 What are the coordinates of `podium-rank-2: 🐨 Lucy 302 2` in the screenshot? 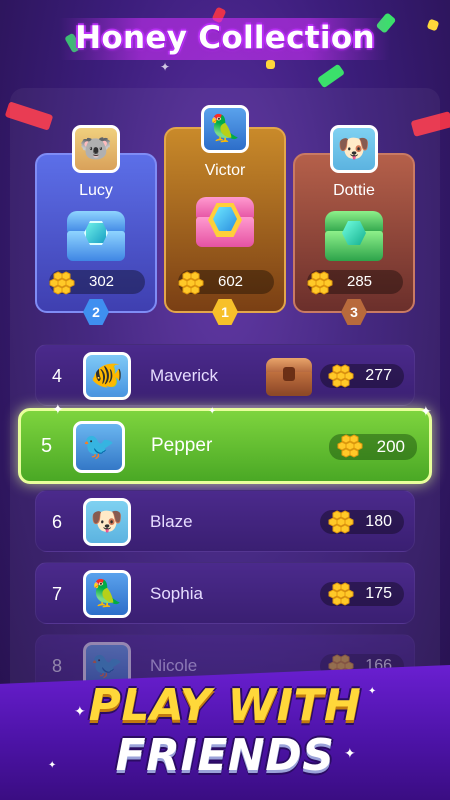 It's located at (96, 225).